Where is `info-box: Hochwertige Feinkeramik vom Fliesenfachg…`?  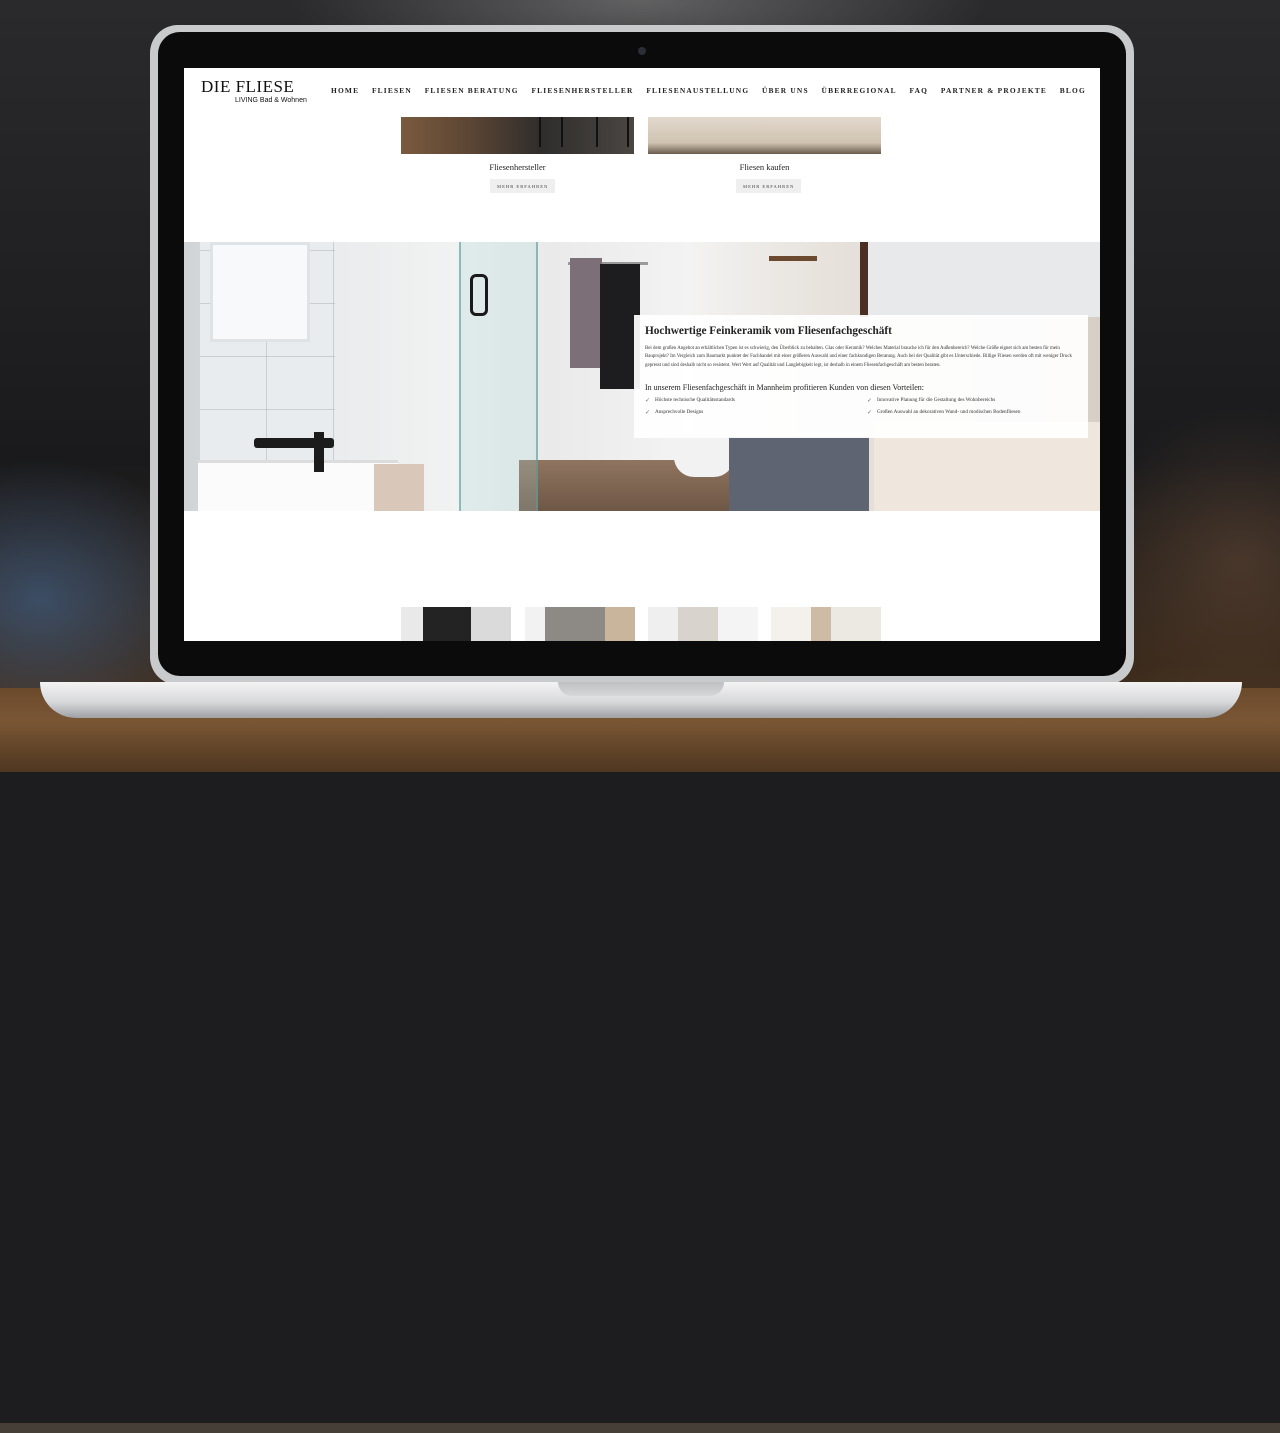
info-box: Hochwertige Feinkeramik vom Fliesenfachg… is located at coordinates (861, 376).